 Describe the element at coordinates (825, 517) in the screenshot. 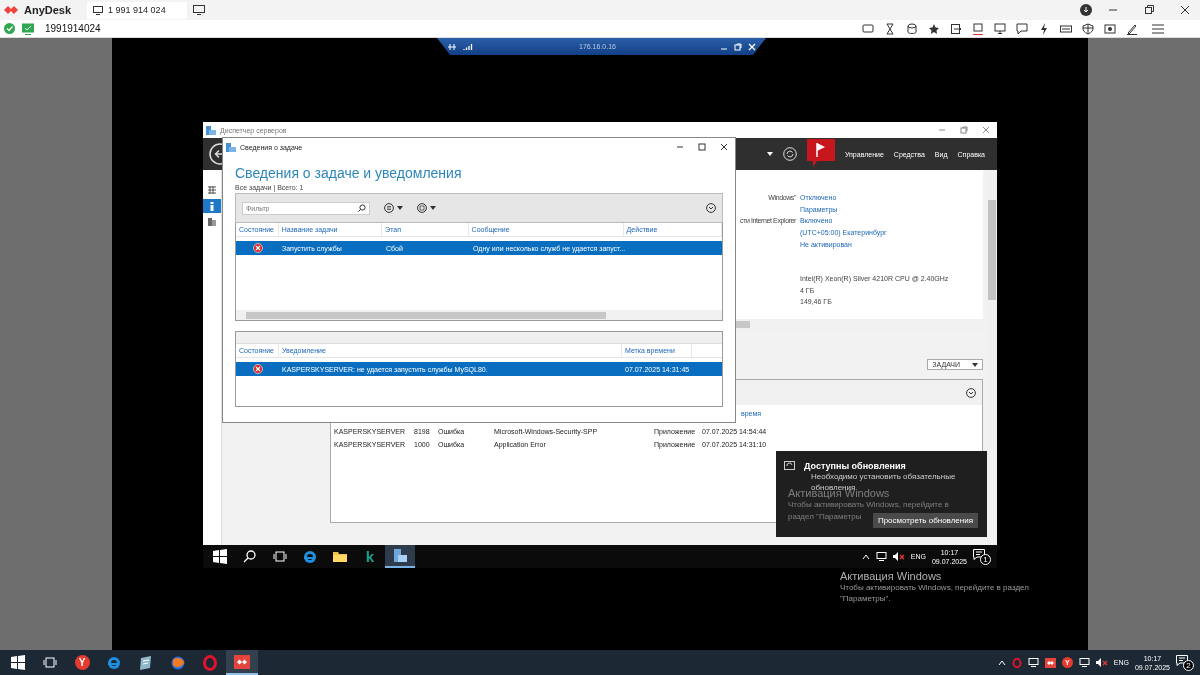

I see `activation-text: раздел "Параметры` at that location.